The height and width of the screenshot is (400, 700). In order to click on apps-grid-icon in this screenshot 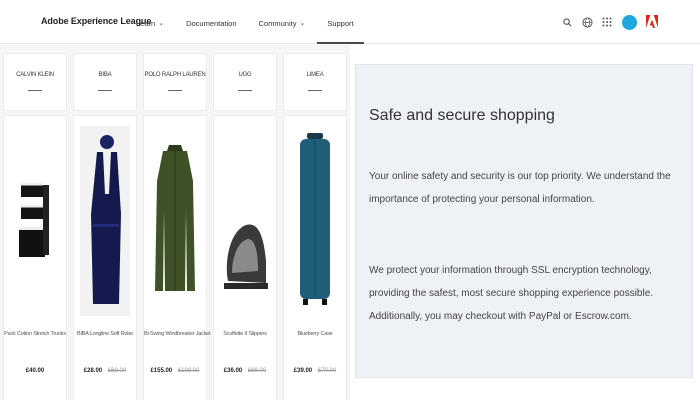, I will do `click(607, 22)`.